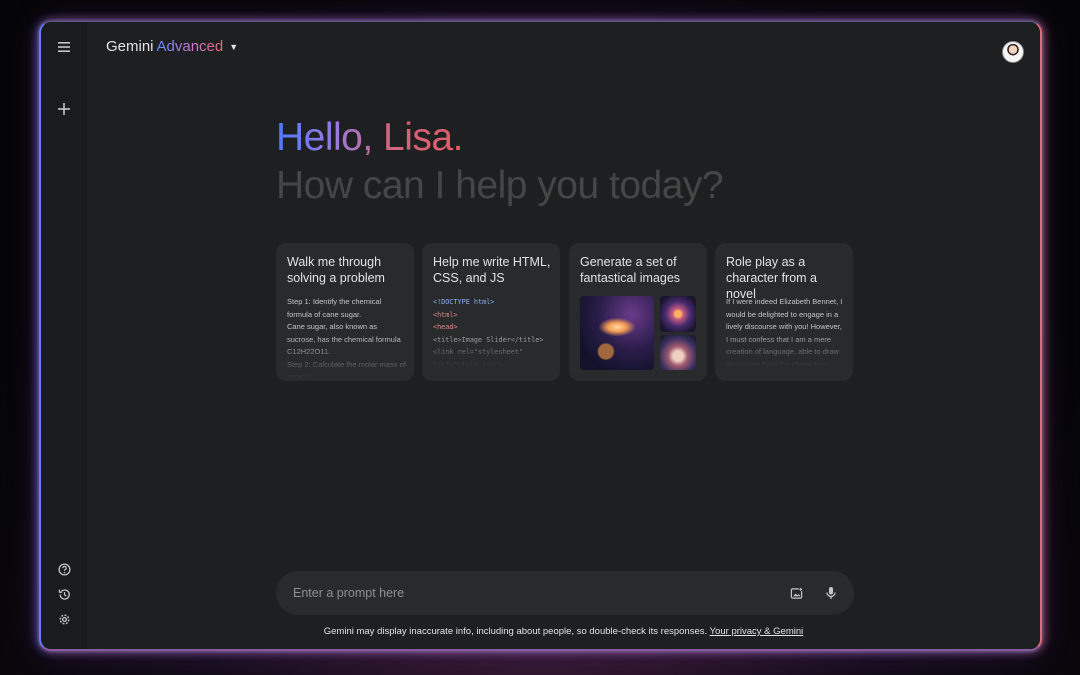 This screenshot has width=1080, height=675. I want to click on prompt-bar, so click(565, 593).